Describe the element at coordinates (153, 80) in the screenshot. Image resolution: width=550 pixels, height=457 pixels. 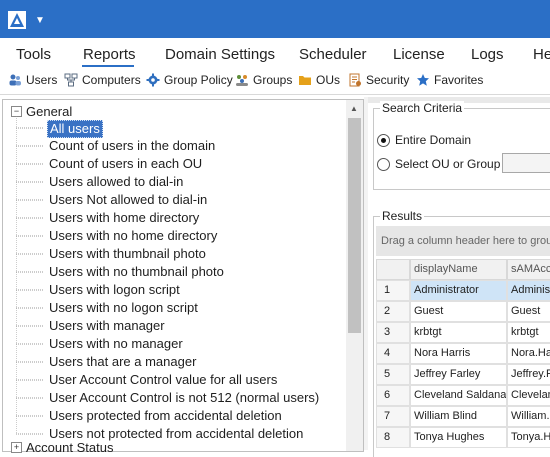
I see `gear-icon` at that location.